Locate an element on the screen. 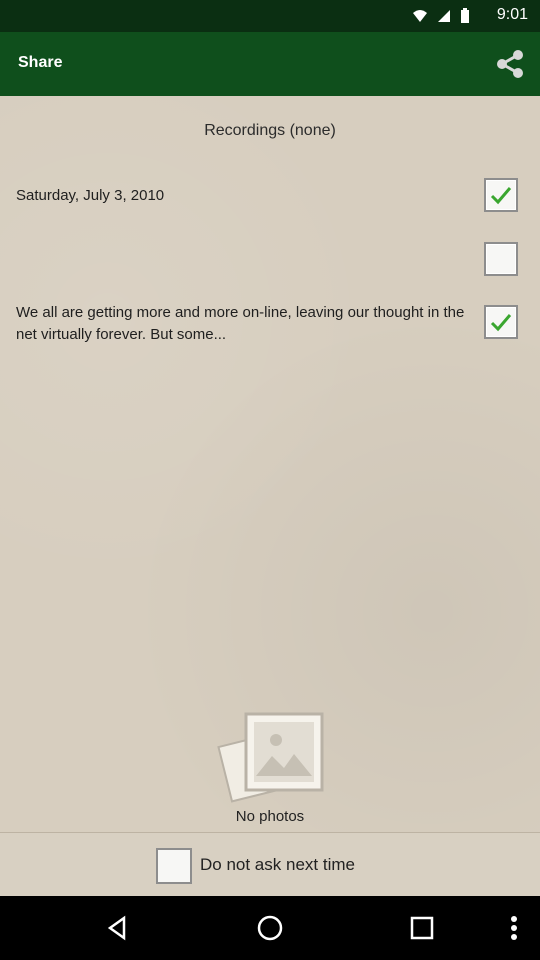  recents-button is located at coordinates (422, 928).